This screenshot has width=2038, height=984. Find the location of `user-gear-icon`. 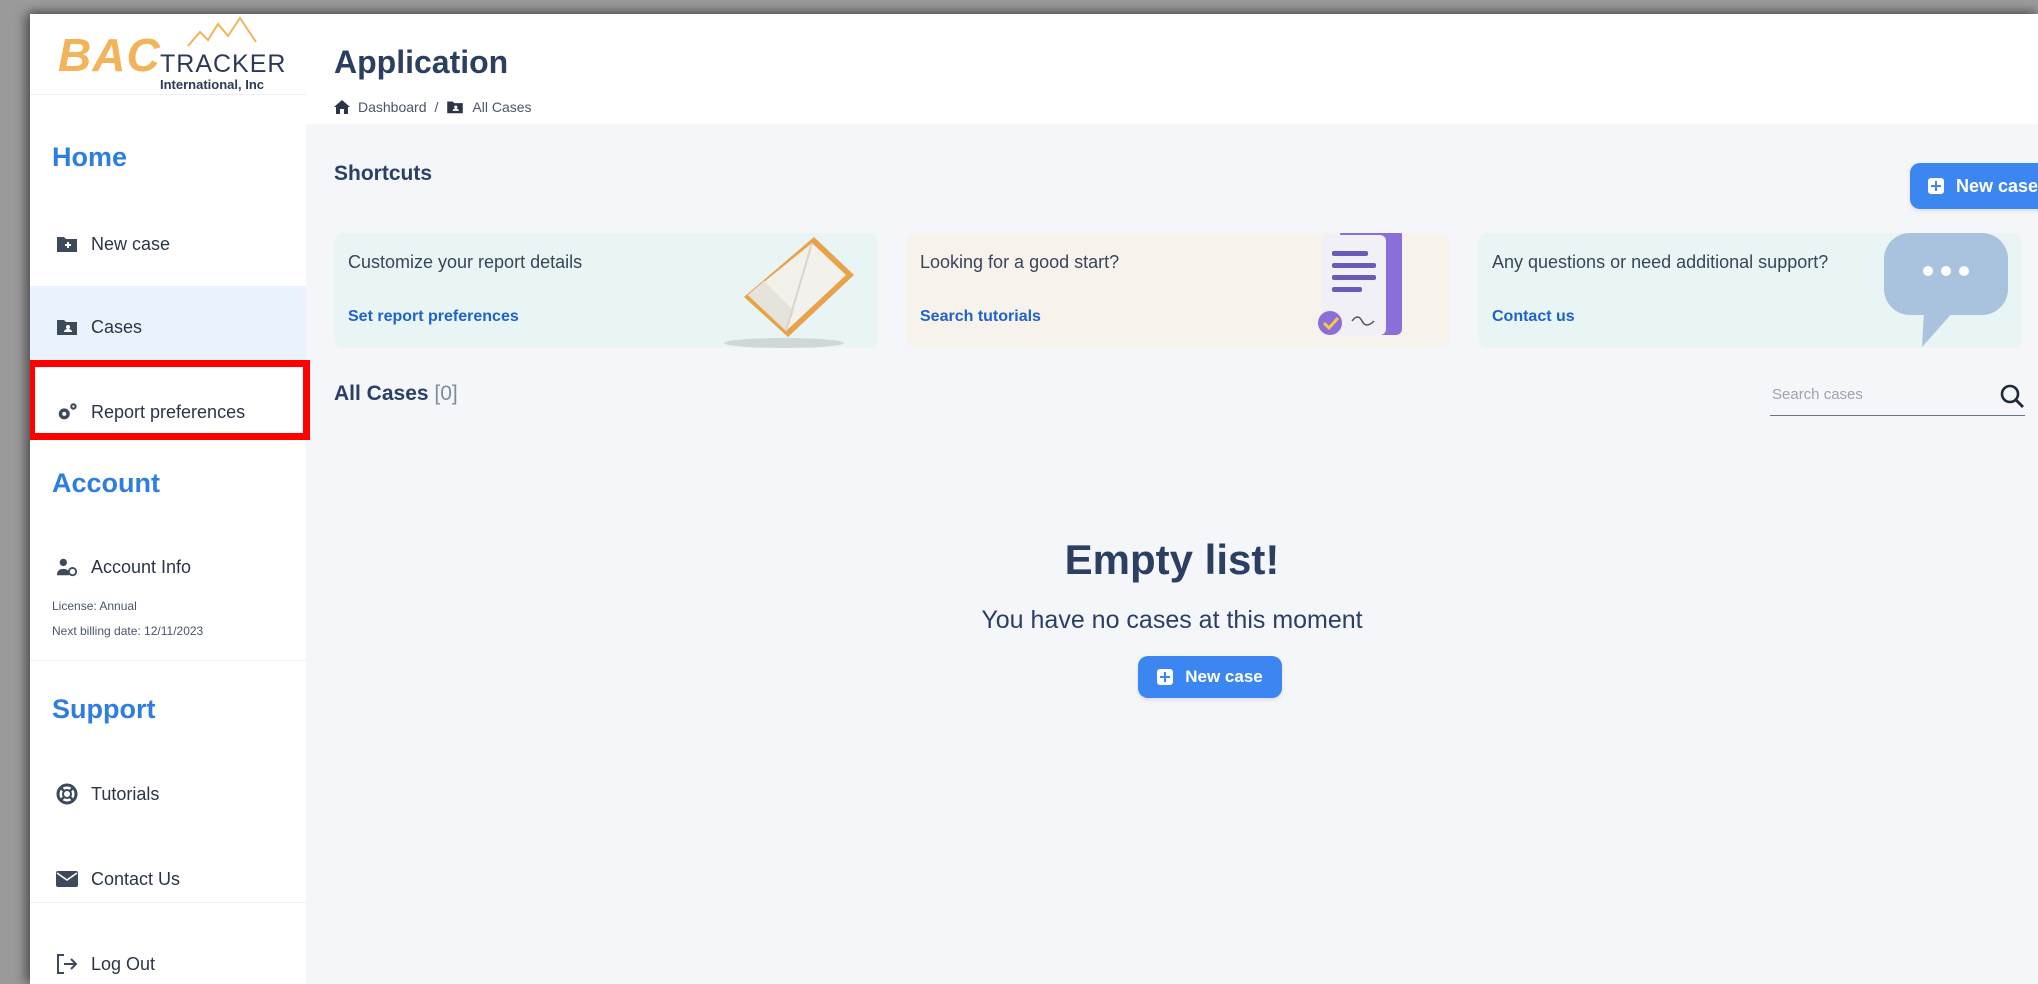

user-gear-icon is located at coordinates (67, 567).